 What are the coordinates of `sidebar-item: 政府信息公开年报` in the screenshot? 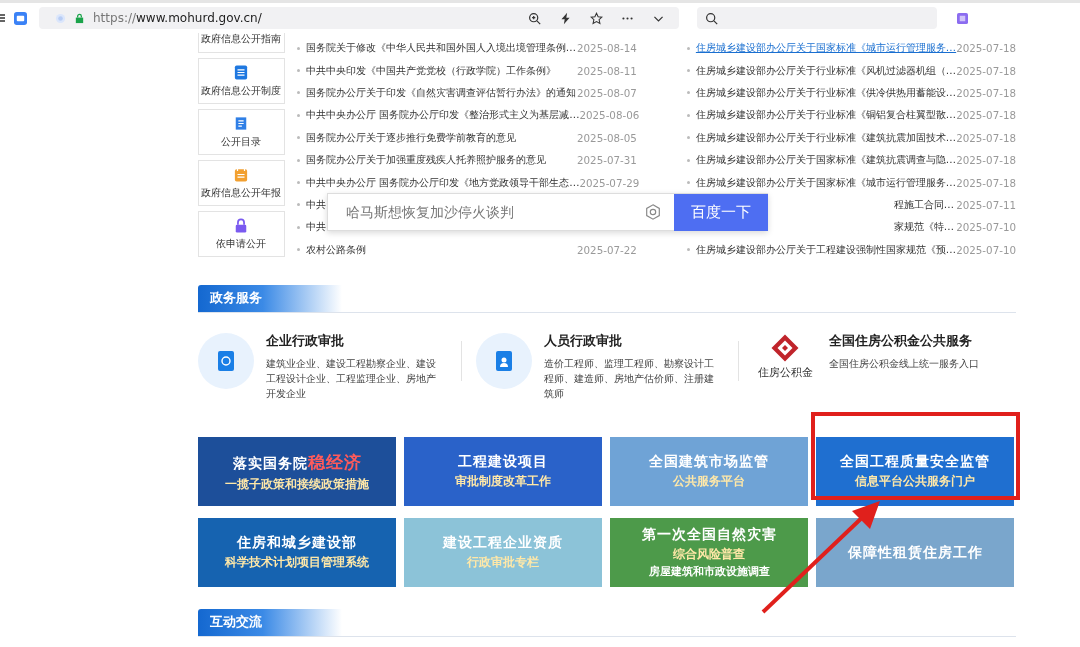 It's located at (241, 183).